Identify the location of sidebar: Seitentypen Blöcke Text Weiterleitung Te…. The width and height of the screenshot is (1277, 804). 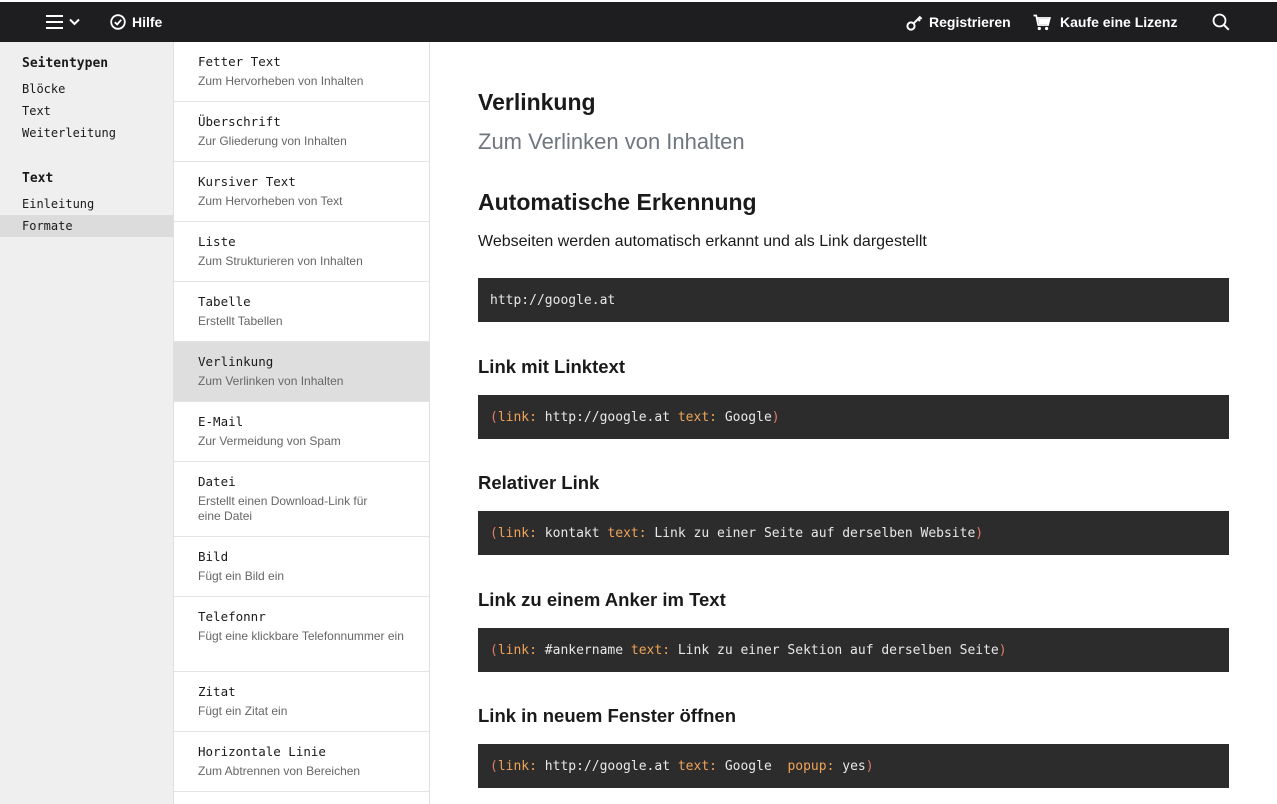
(86, 423).